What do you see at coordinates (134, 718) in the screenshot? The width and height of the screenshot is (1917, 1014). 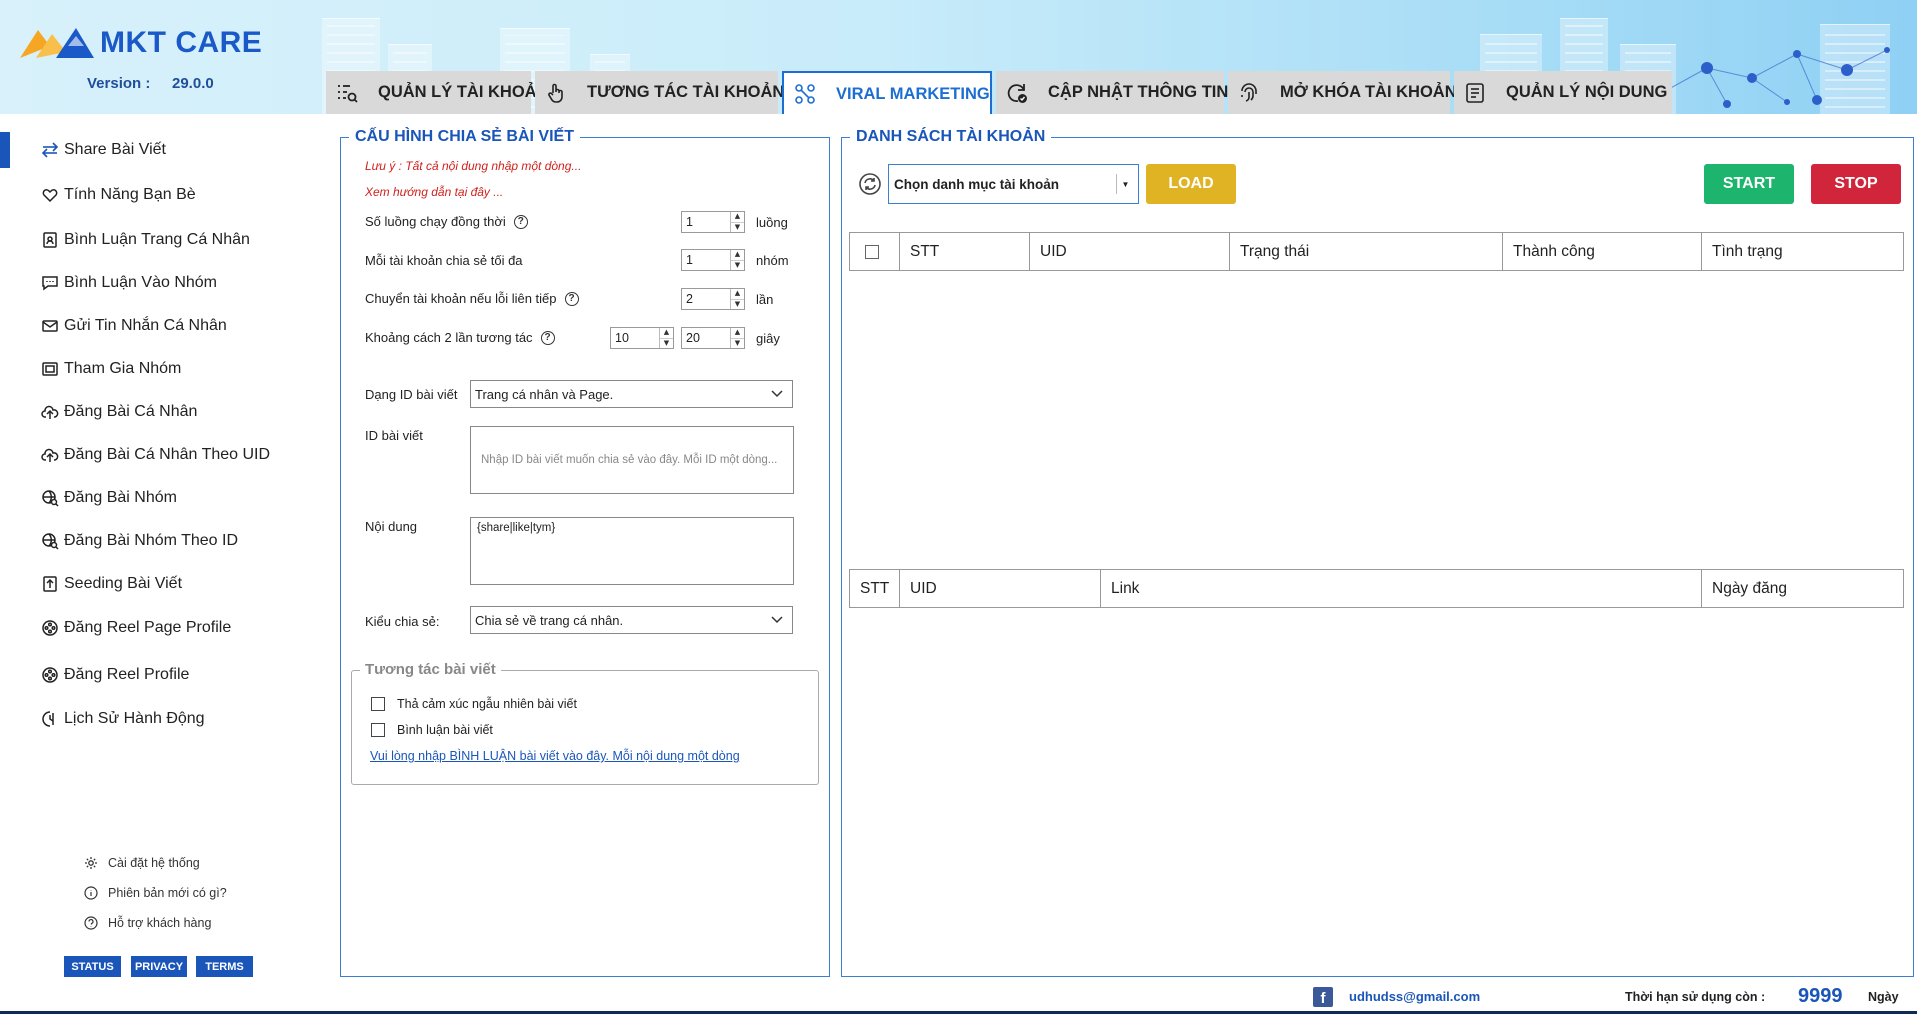 I see `sidebar-item-label: Lịch Sử Hành Động` at bounding box center [134, 718].